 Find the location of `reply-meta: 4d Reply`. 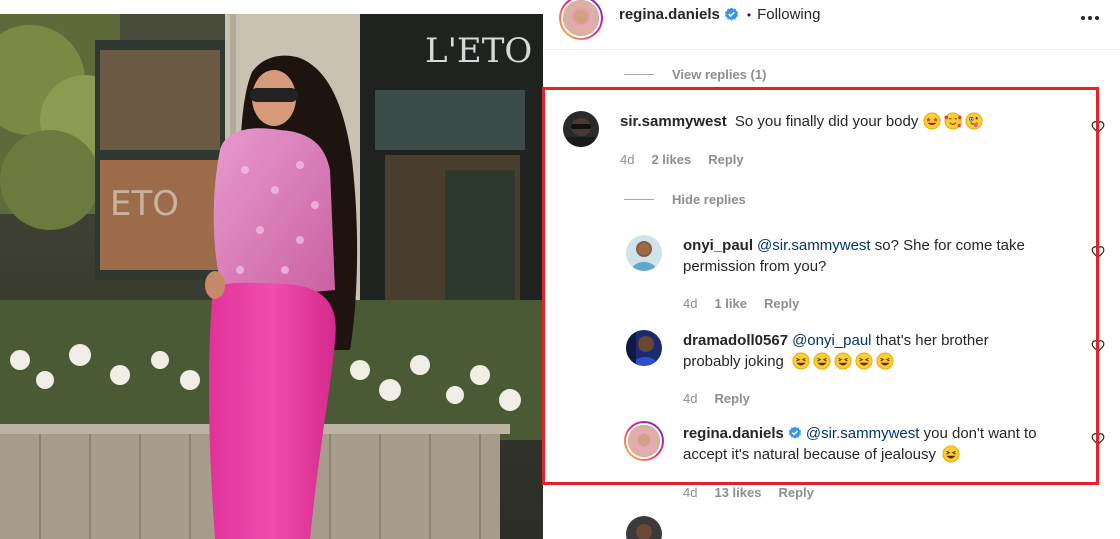

reply-meta: 4d Reply is located at coordinates (716, 398).